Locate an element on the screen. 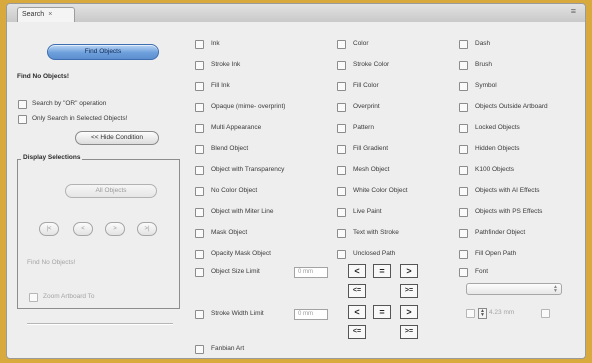  stroke-greater-equal-button: >= is located at coordinates (409, 332).